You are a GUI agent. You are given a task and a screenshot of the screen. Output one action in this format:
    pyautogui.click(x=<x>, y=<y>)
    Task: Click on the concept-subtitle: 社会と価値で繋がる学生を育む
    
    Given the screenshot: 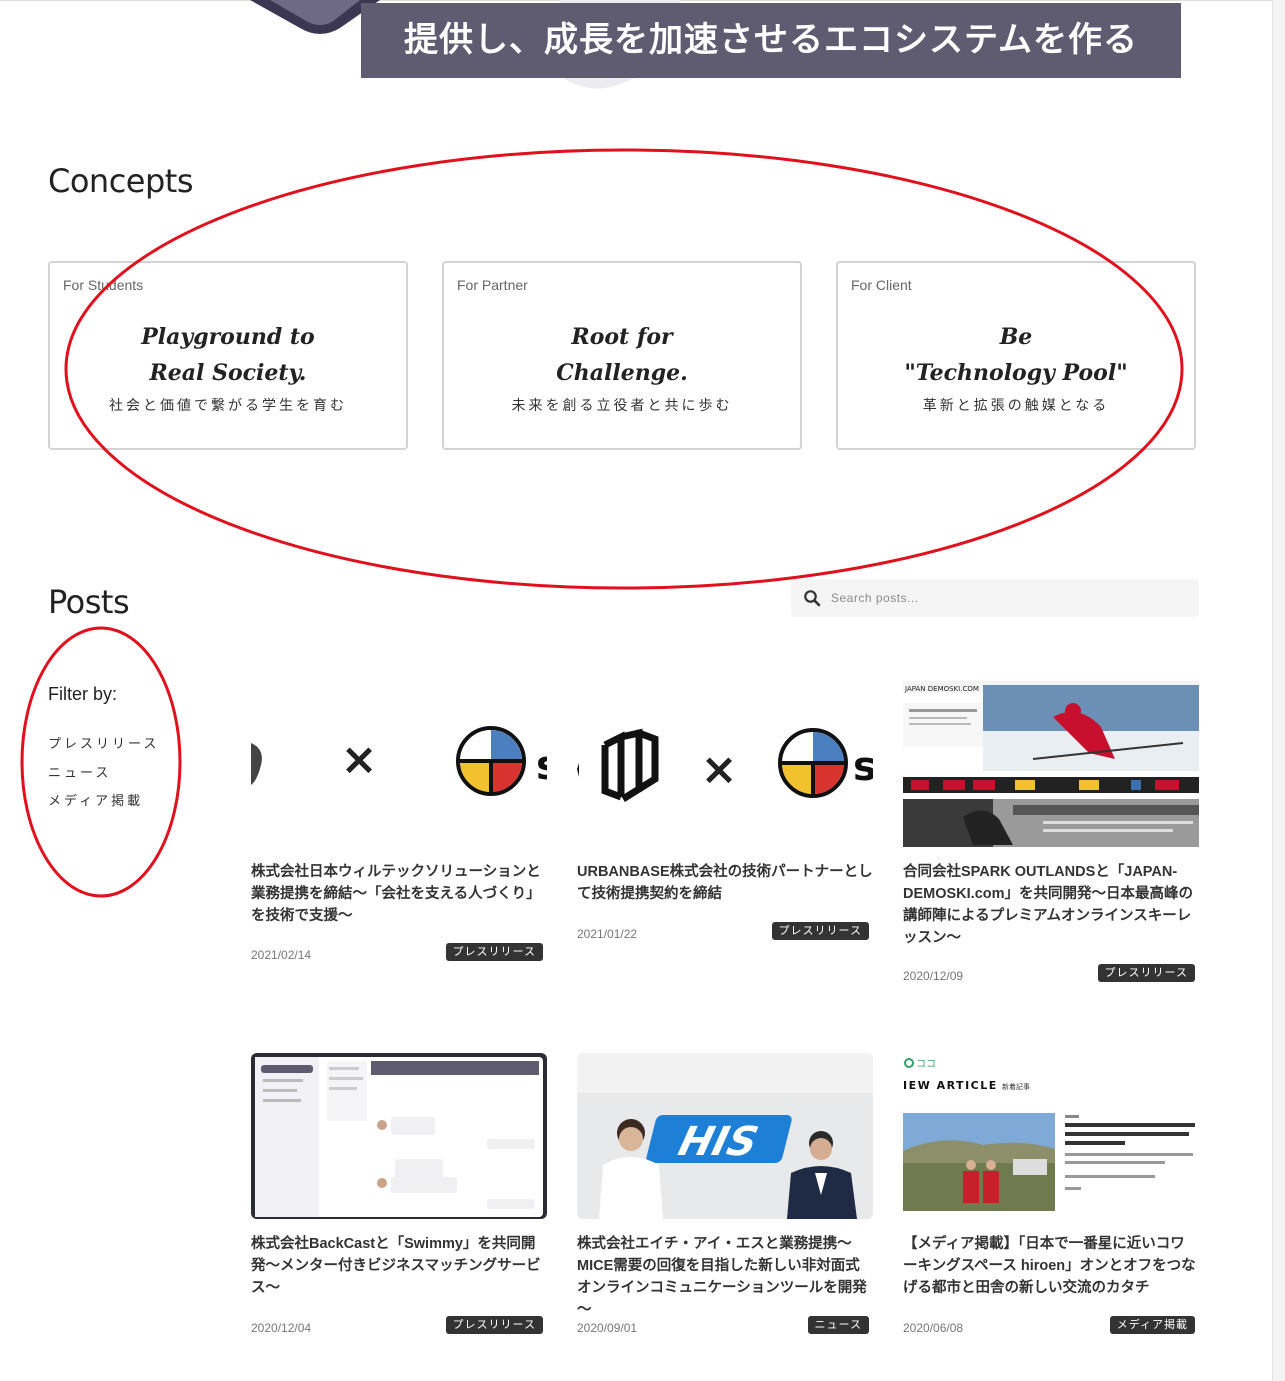 What is the action you would take?
    pyautogui.click(x=228, y=405)
    